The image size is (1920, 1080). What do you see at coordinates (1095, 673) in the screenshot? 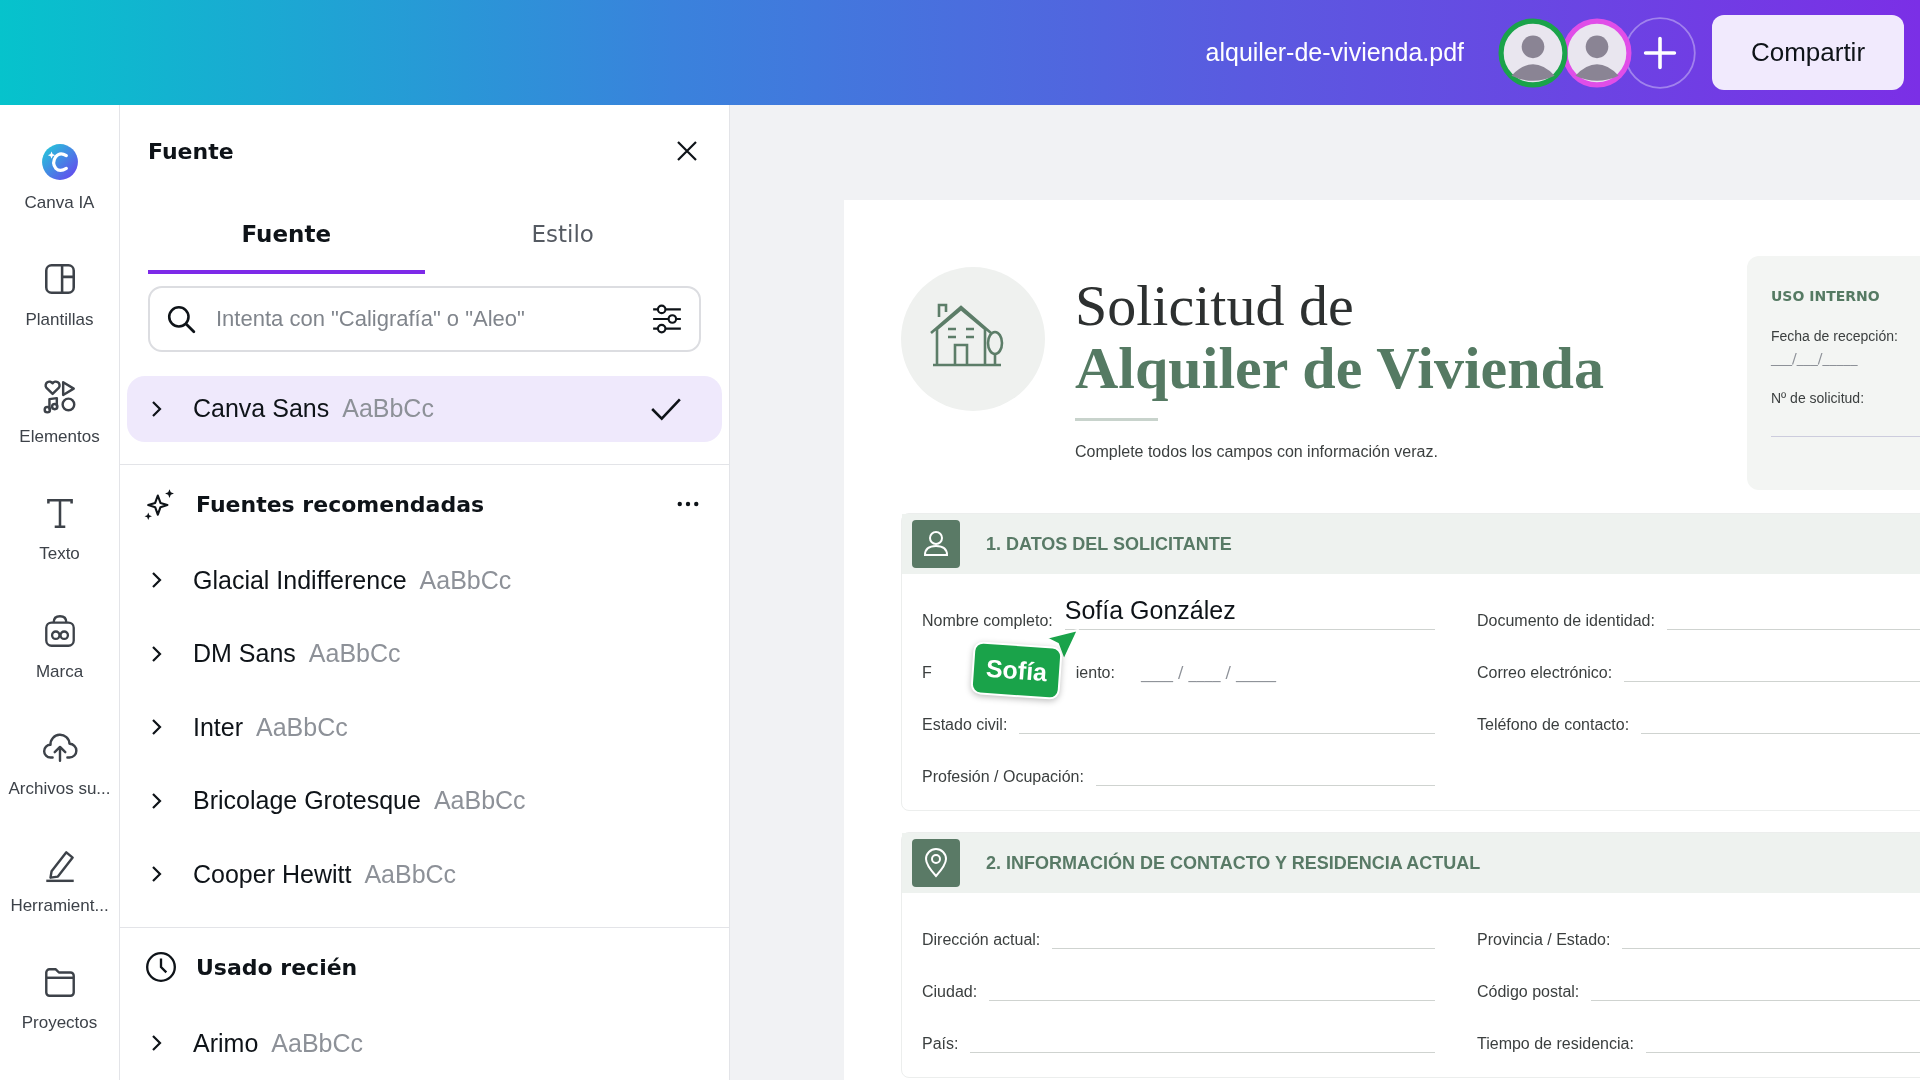
I see `field-label: iento:` at bounding box center [1095, 673].